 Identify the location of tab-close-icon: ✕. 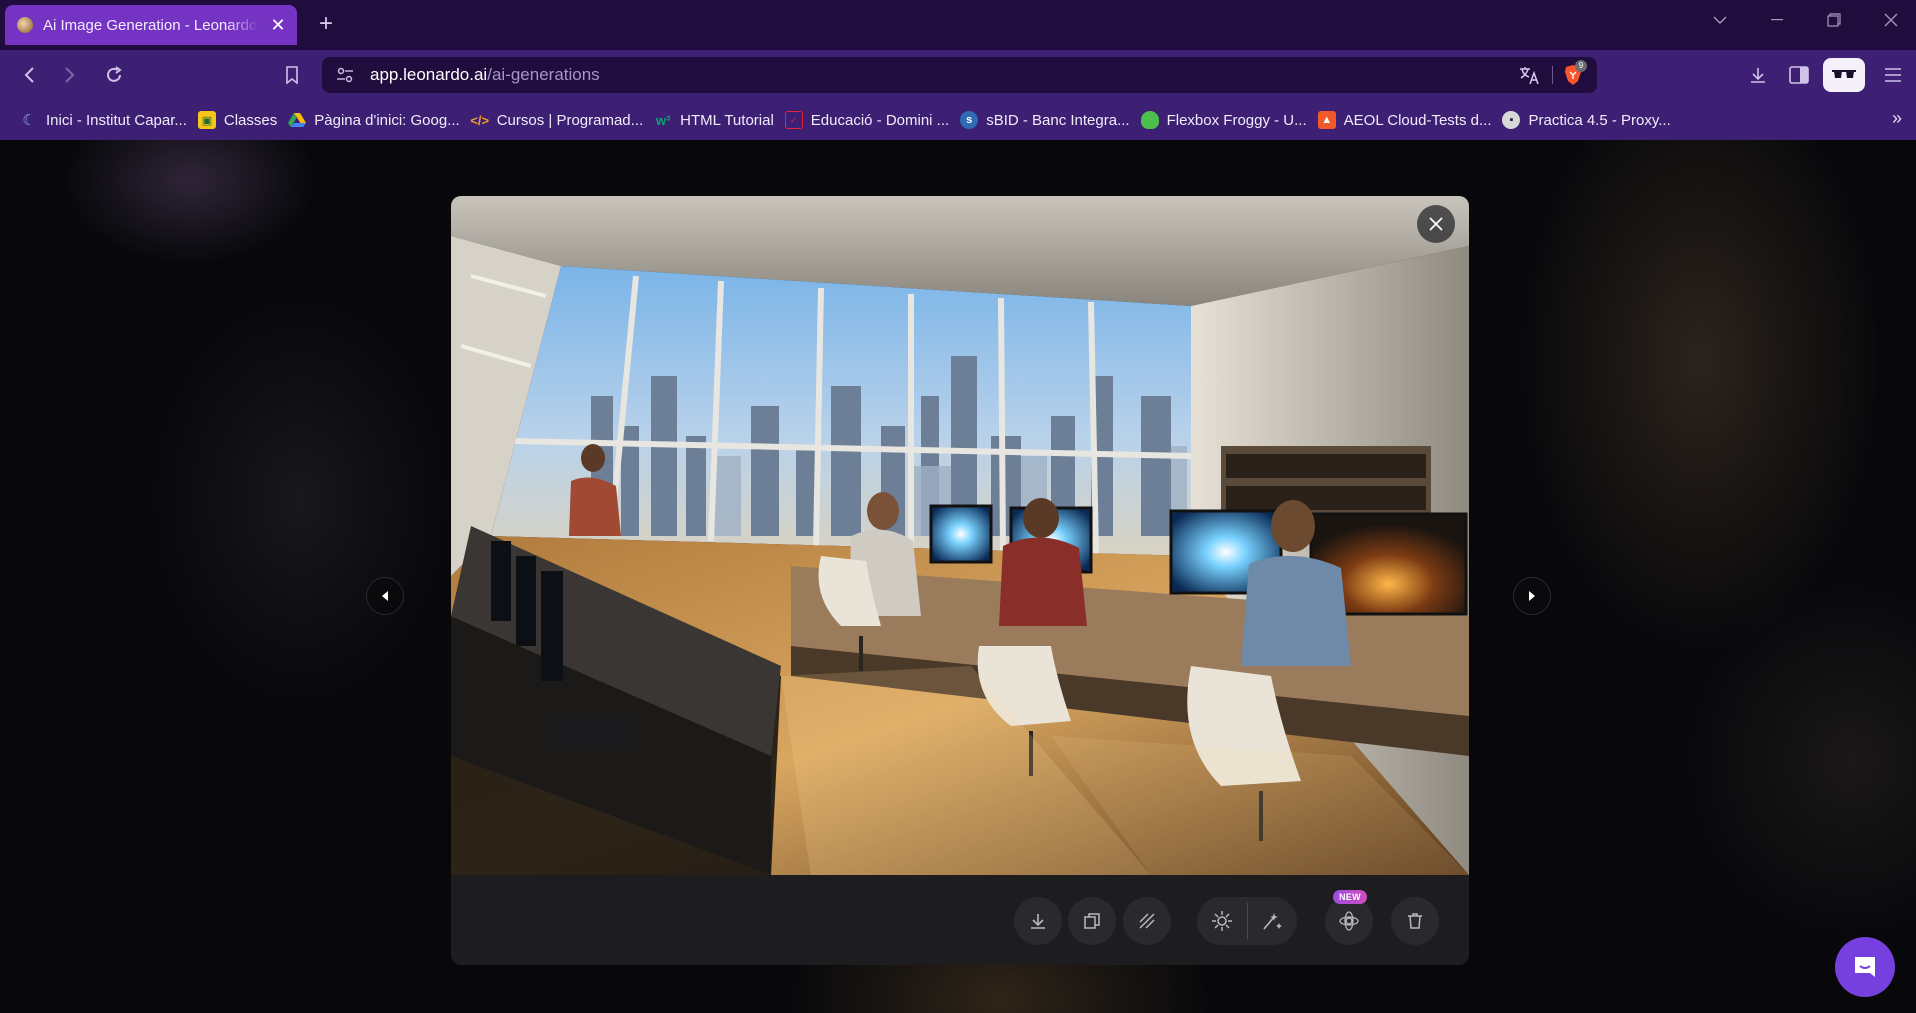
(278, 25).